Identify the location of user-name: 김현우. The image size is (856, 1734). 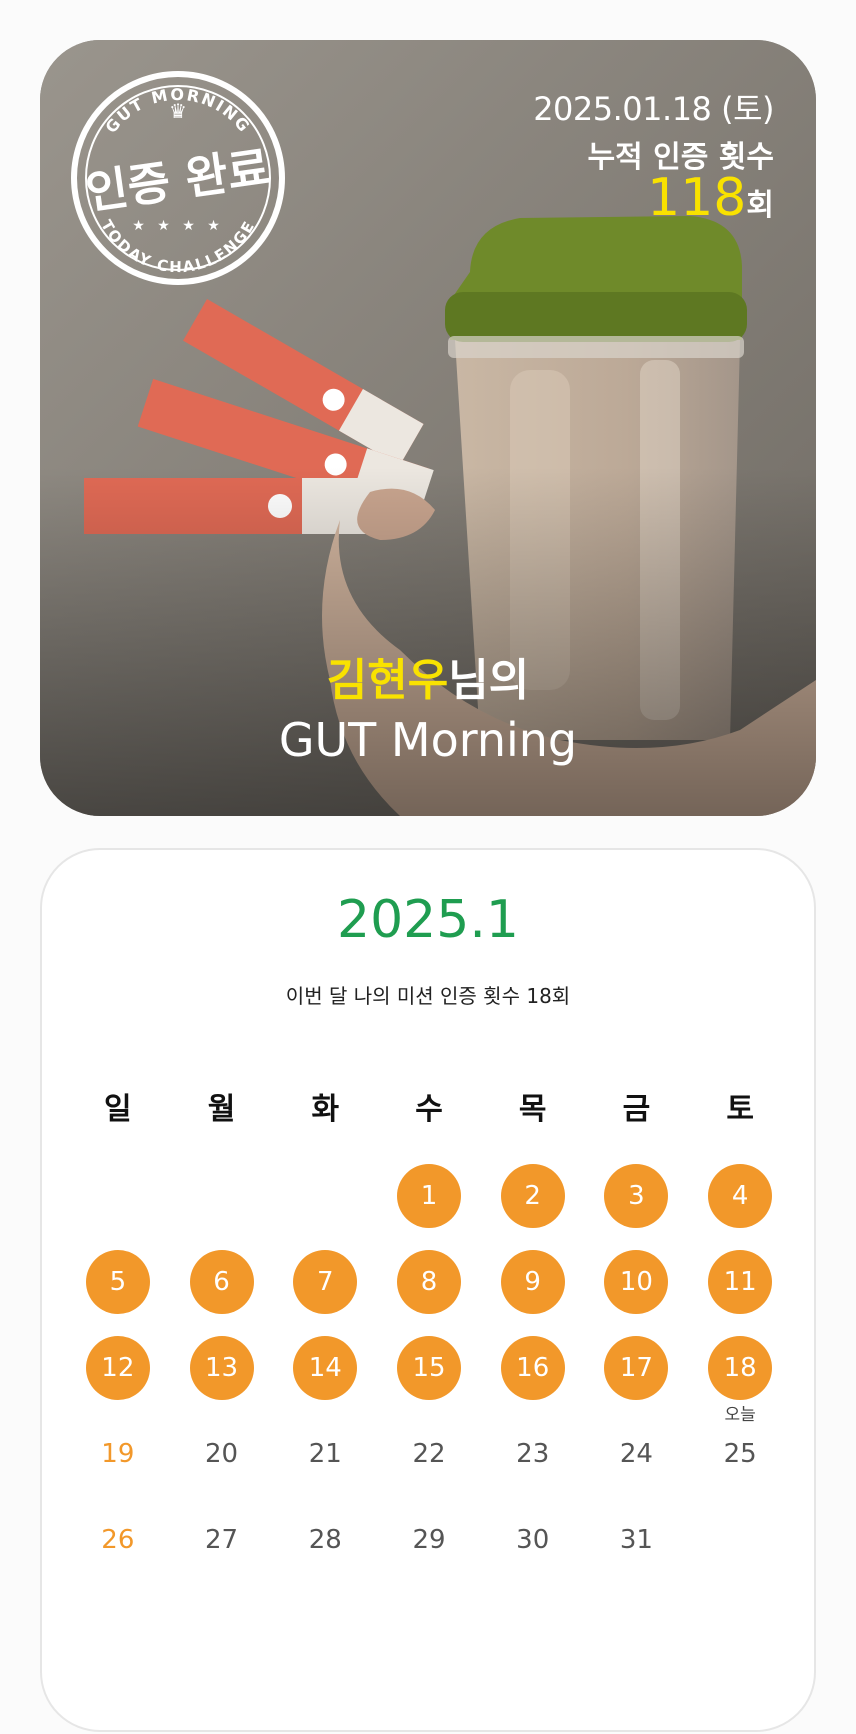
(387, 680).